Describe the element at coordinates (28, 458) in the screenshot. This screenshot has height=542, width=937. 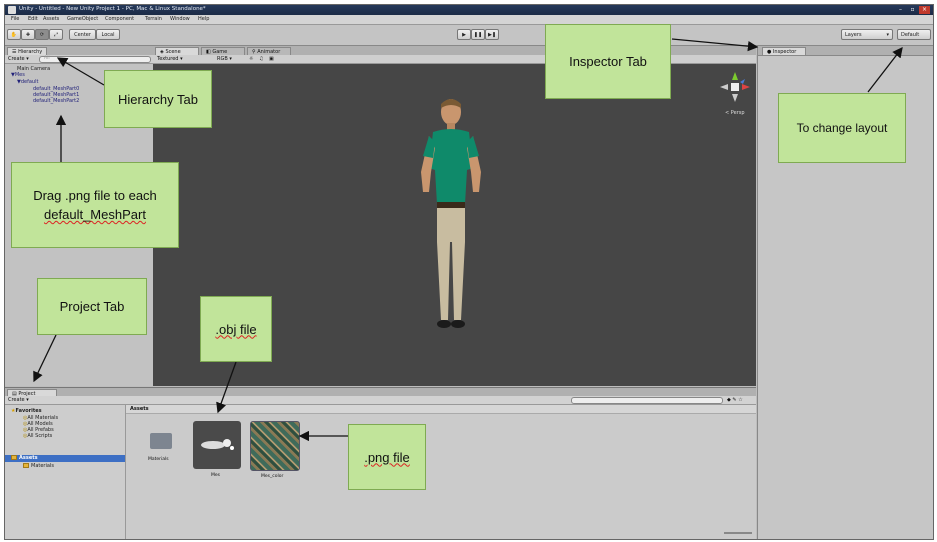
I see `assets-tree-label: Assets` at that location.